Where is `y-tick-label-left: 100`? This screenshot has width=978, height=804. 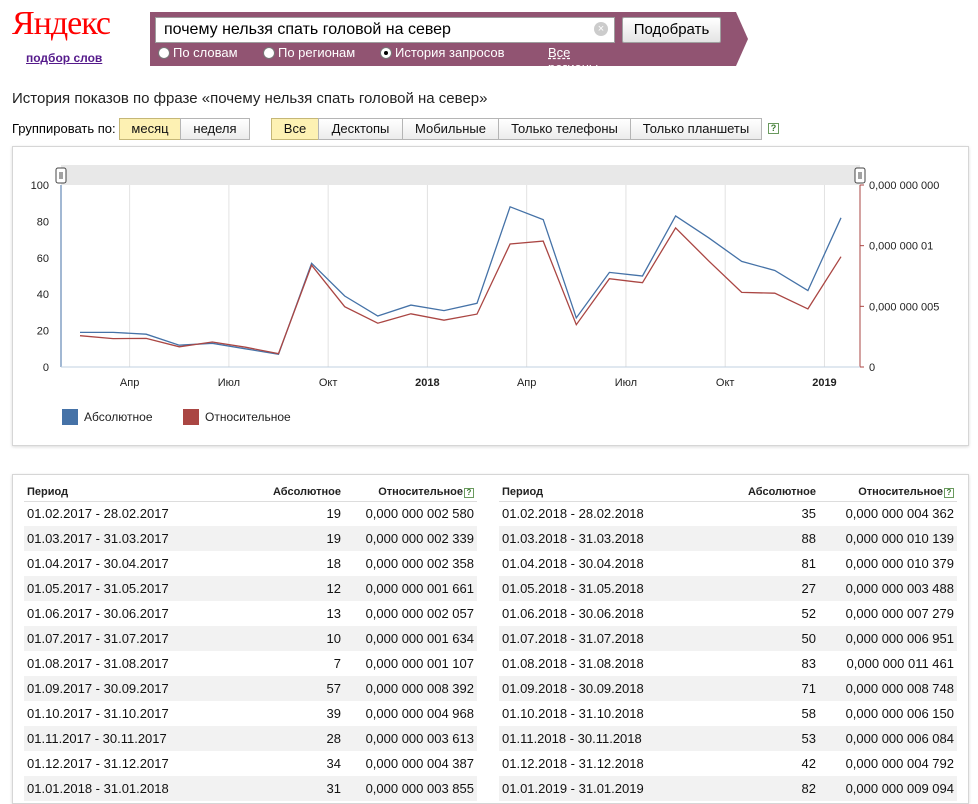 y-tick-label-left: 100 is located at coordinates (40, 186).